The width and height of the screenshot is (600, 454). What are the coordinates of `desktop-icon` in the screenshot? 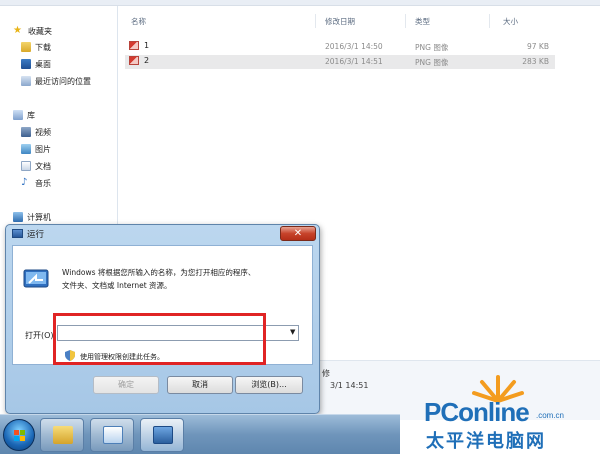 It's located at (26, 64).